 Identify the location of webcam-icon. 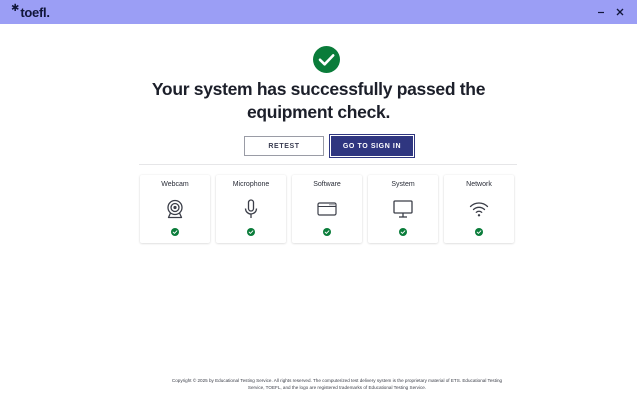
(175, 209).